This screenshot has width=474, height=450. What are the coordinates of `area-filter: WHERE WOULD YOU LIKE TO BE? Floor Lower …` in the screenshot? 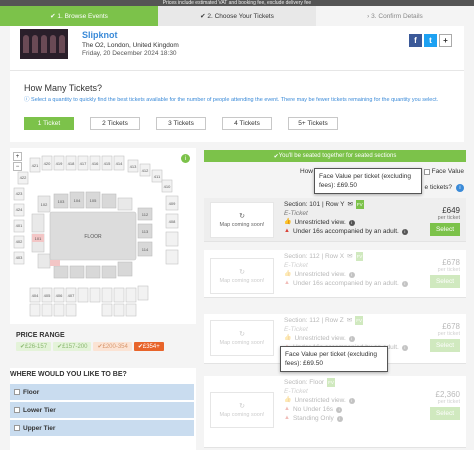 It's located at (103, 409).